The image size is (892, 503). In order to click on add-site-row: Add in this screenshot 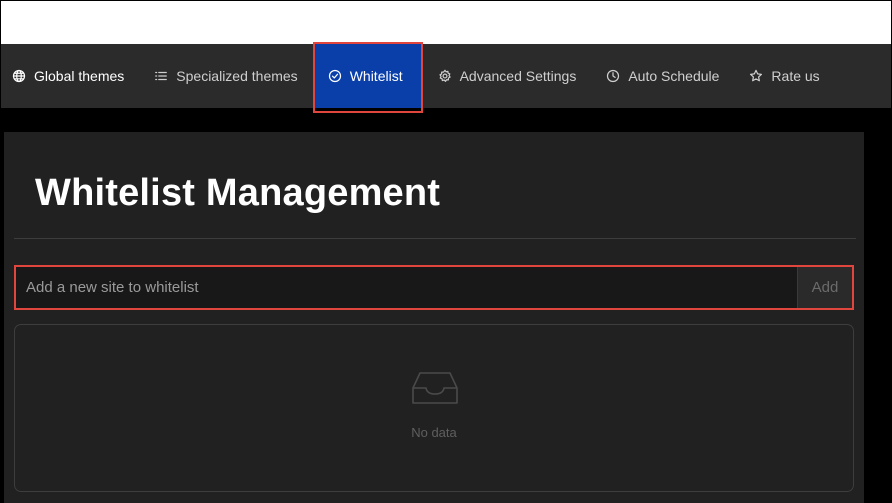, I will do `click(434, 287)`.